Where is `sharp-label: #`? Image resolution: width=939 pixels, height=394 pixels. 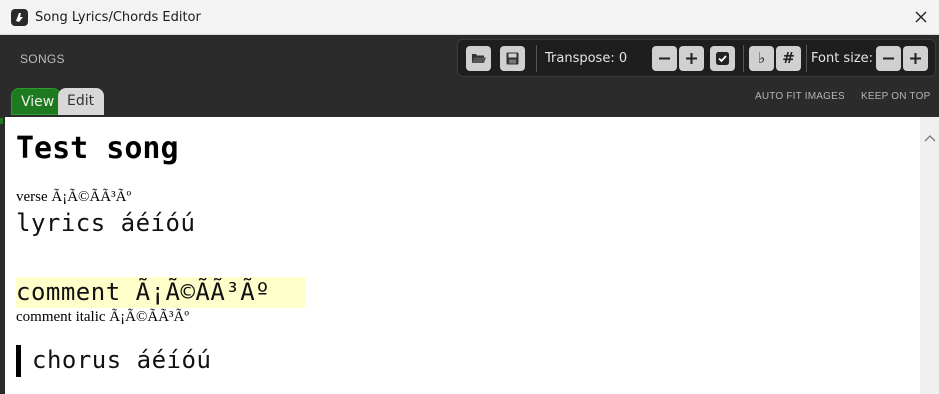 sharp-label: # is located at coordinates (788, 58).